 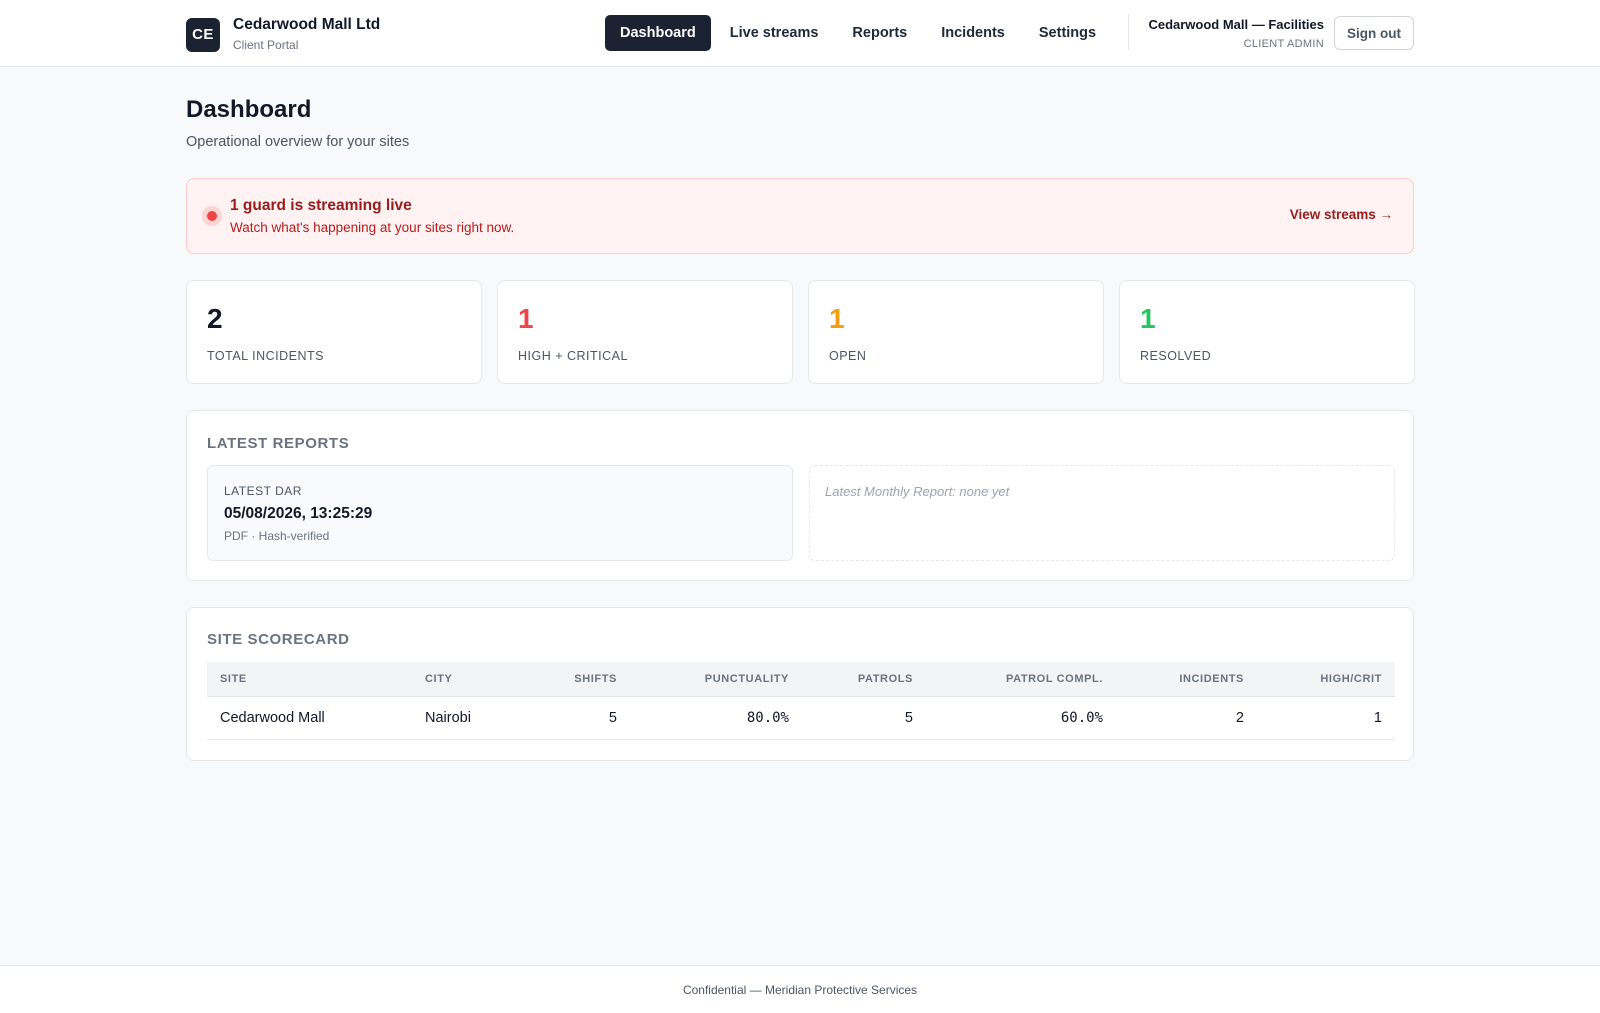 What do you see at coordinates (1374, 33) in the screenshot?
I see `sign-out-button: Sign out` at bounding box center [1374, 33].